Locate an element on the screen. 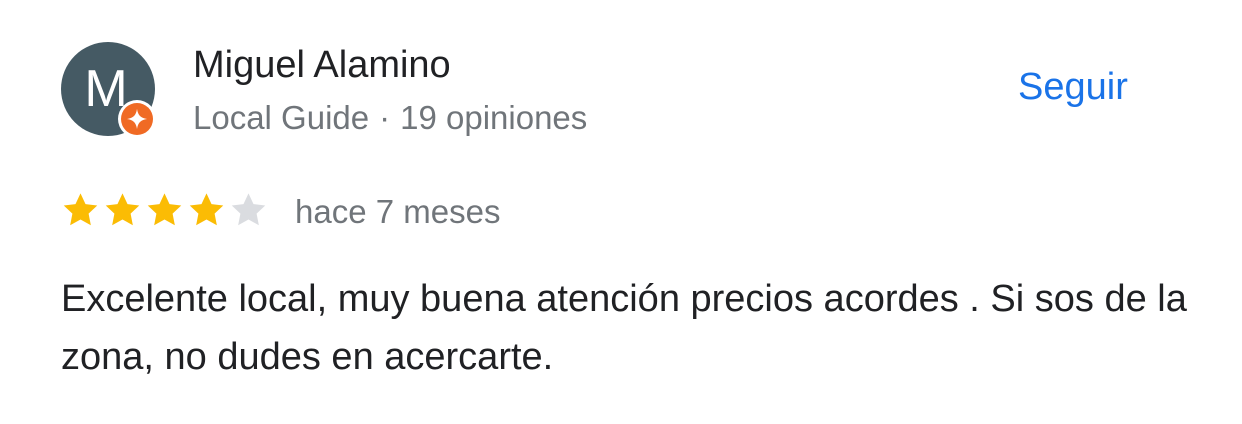 The height and width of the screenshot is (424, 1242). reviewer-meta: Local Guide · 19 opiniones is located at coordinates (390, 118).